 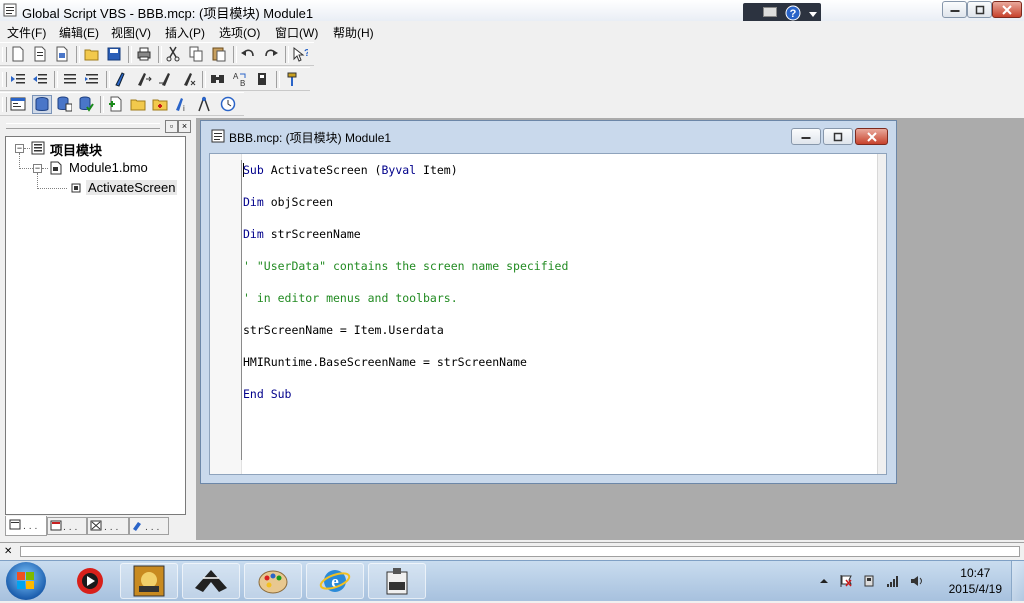 What do you see at coordinates (262, 79) in the screenshot?
I see `goto-icon` at bounding box center [262, 79].